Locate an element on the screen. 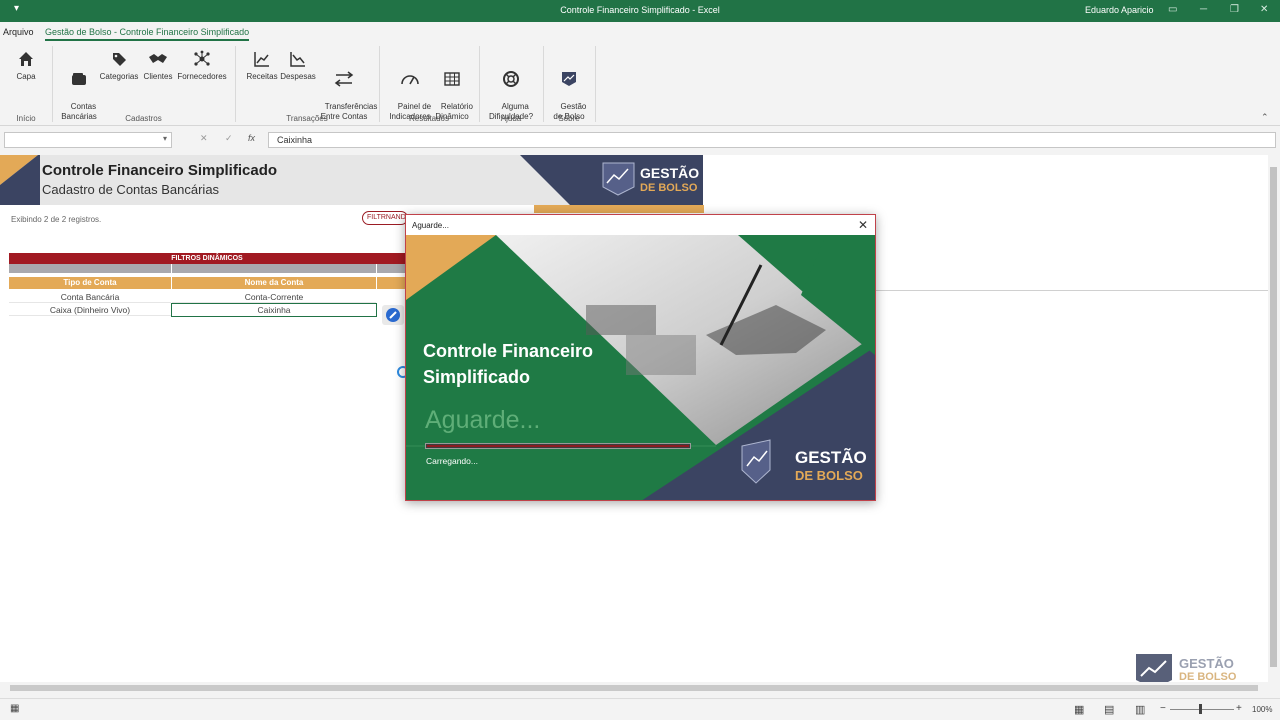  vertical-scrollbar is located at coordinates (1274, 418).